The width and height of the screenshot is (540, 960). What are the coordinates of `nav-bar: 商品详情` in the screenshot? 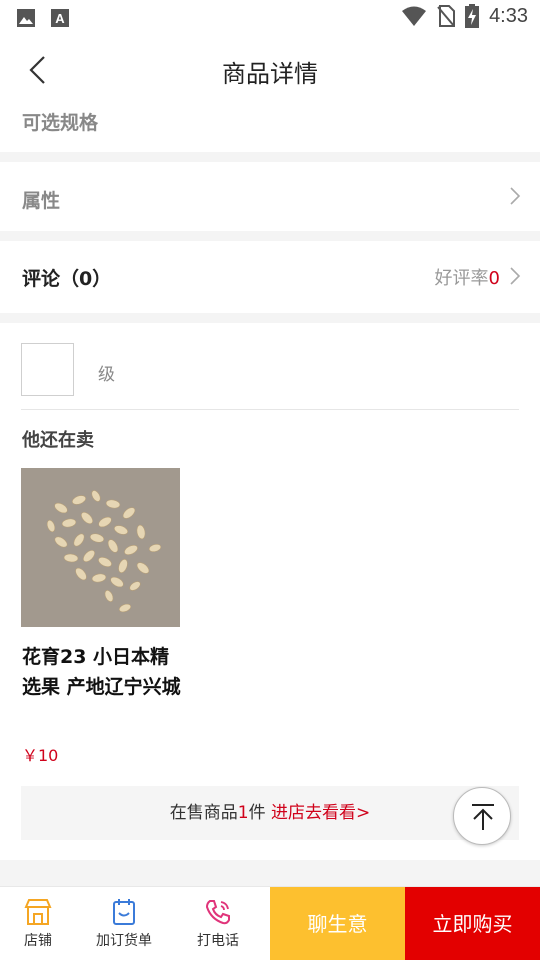 It's located at (270, 70).